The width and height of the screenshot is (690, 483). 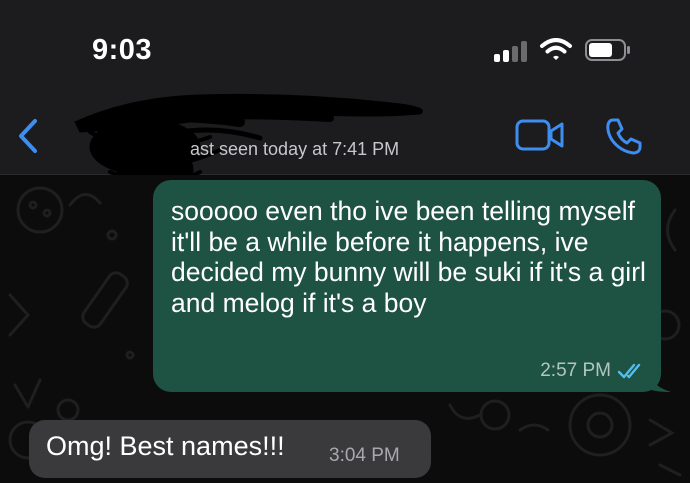 What do you see at coordinates (295, 149) in the screenshot?
I see `last-seen-status: ast seen today at 7:41 PM` at bounding box center [295, 149].